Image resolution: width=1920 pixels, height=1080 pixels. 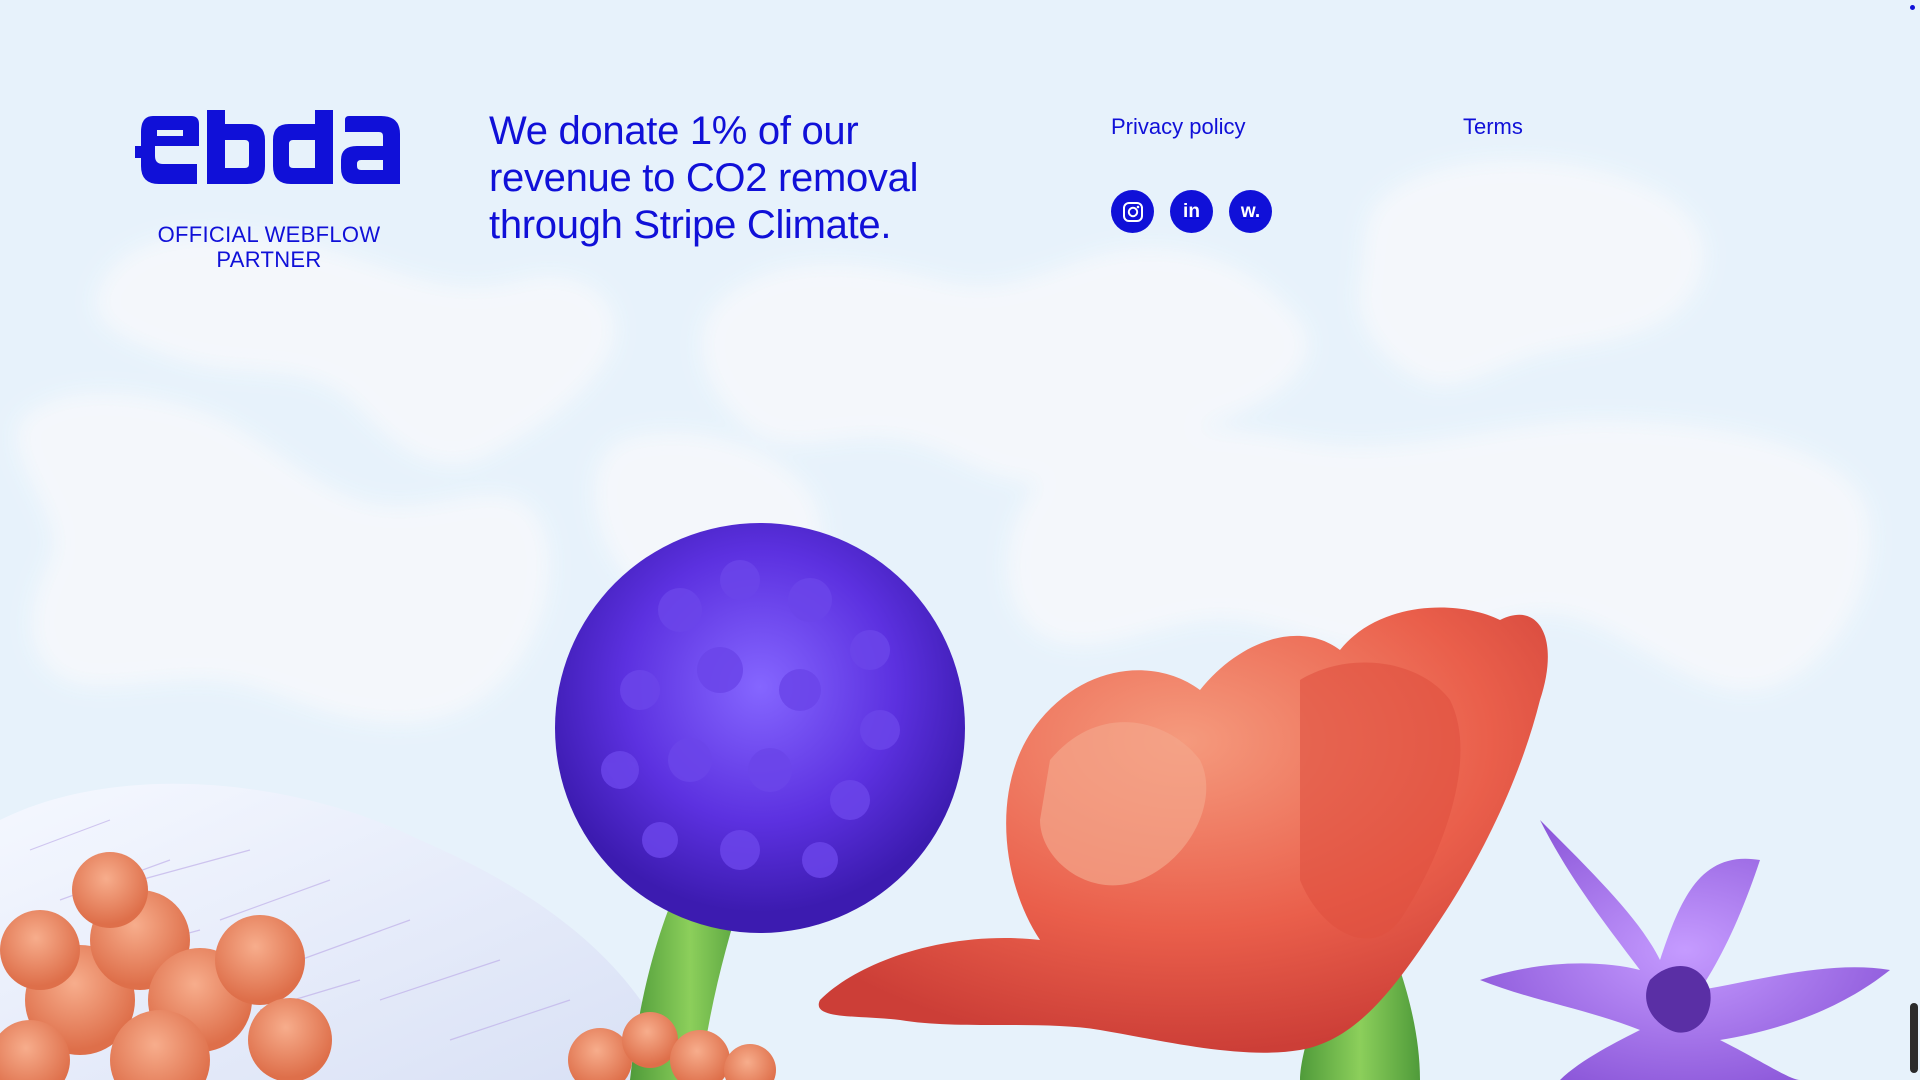 I want to click on linkedin-link: in, so click(x=1191, y=211).